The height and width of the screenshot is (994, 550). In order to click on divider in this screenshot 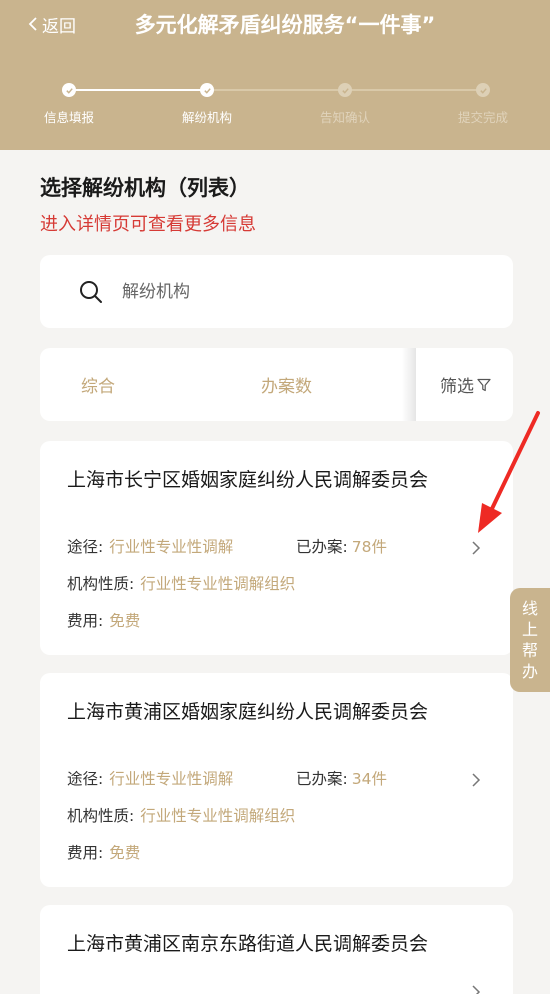, I will do `click(409, 384)`.